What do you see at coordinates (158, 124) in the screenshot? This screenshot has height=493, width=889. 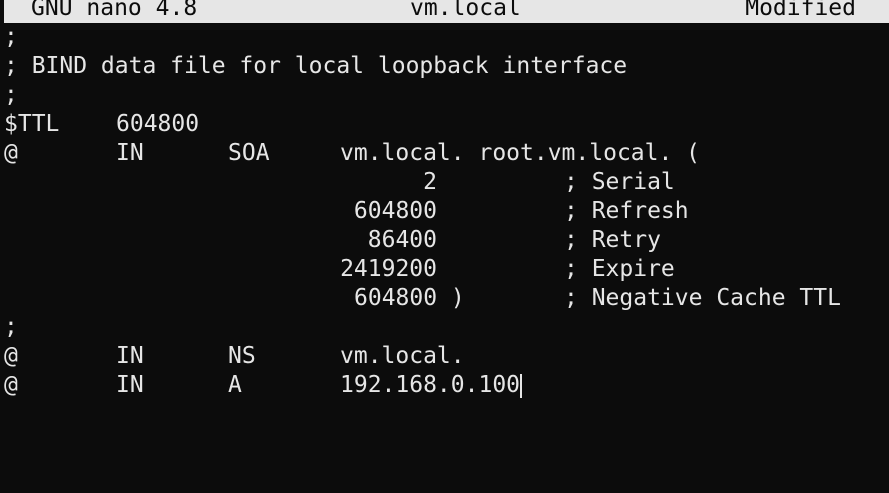 I see `ttl-value: 604800` at bounding box center [158, 124].